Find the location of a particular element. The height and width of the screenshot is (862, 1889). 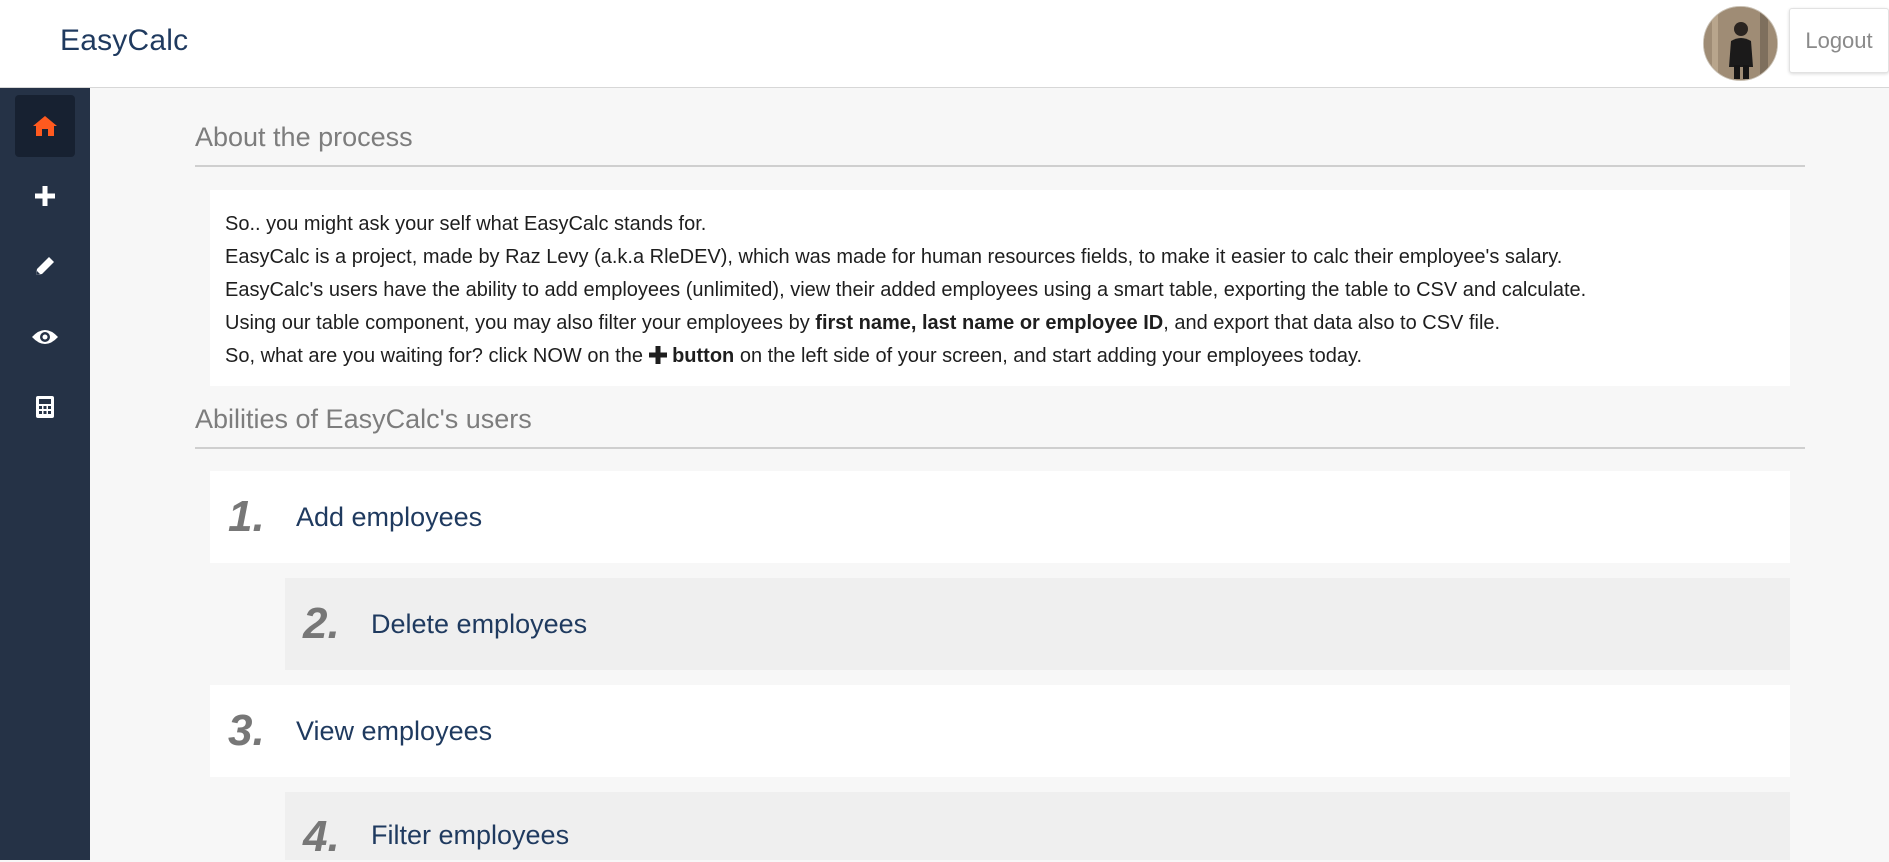

home-icon is located at coordinates (45, 126).